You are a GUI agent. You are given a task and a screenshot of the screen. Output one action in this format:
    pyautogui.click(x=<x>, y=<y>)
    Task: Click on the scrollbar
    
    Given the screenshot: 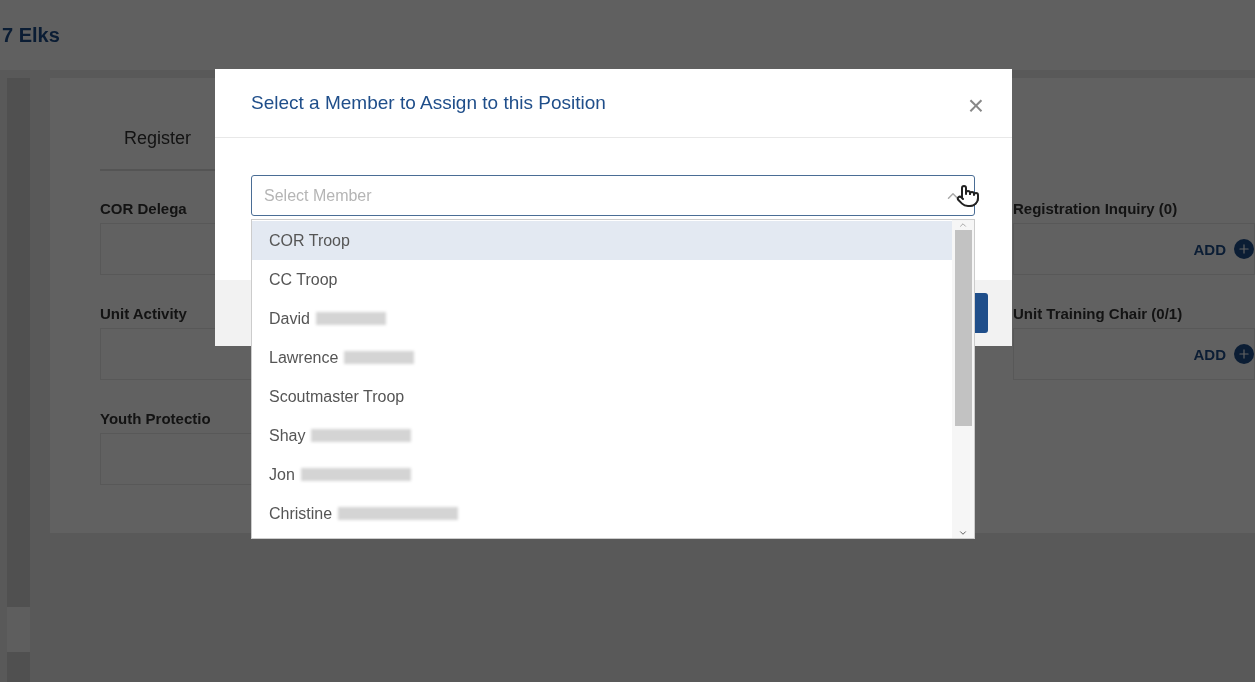 What is the action you would take?
    pyautogui.click(x=963, y=379)
    